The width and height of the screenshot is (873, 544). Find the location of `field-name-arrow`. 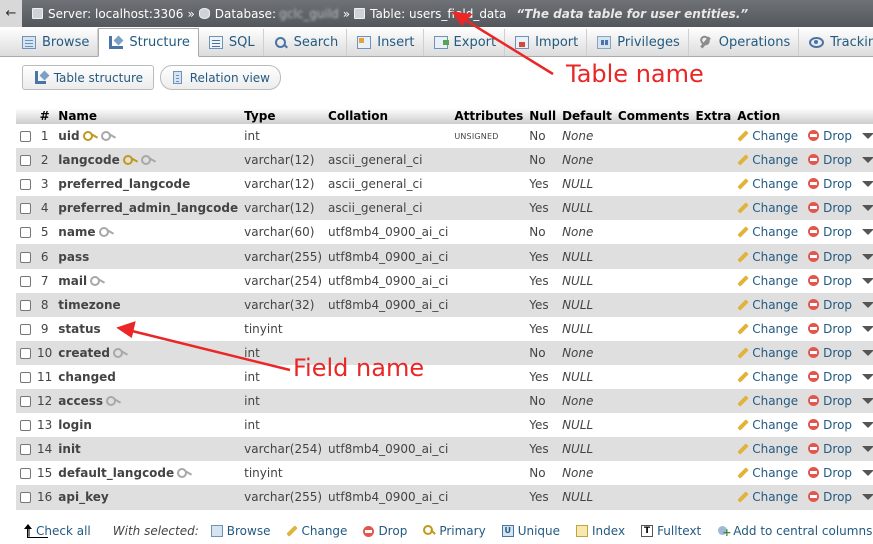

field-name-arrow is located at coordinates (209, 350).